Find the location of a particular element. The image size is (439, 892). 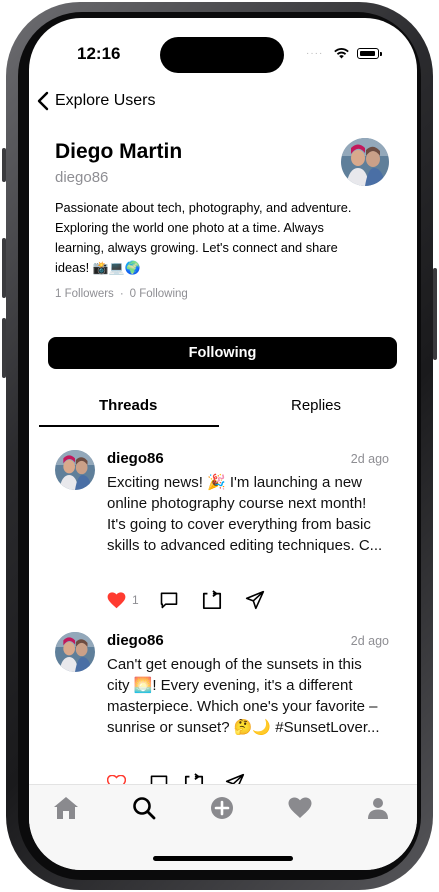

battery-cap is located at coordinates (381, 54).